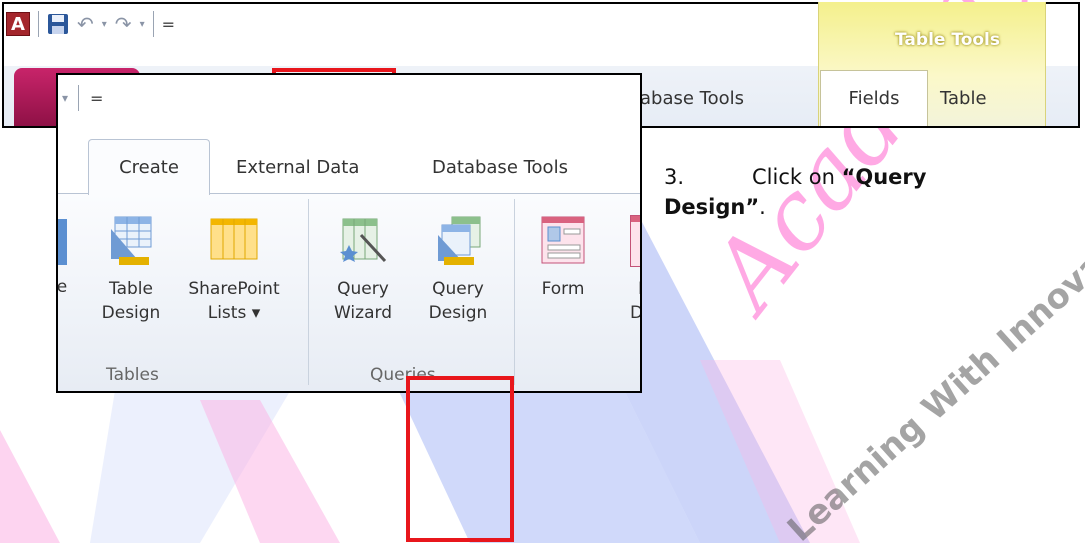  I want to click on inset-qat-divider, so click(78, 98).